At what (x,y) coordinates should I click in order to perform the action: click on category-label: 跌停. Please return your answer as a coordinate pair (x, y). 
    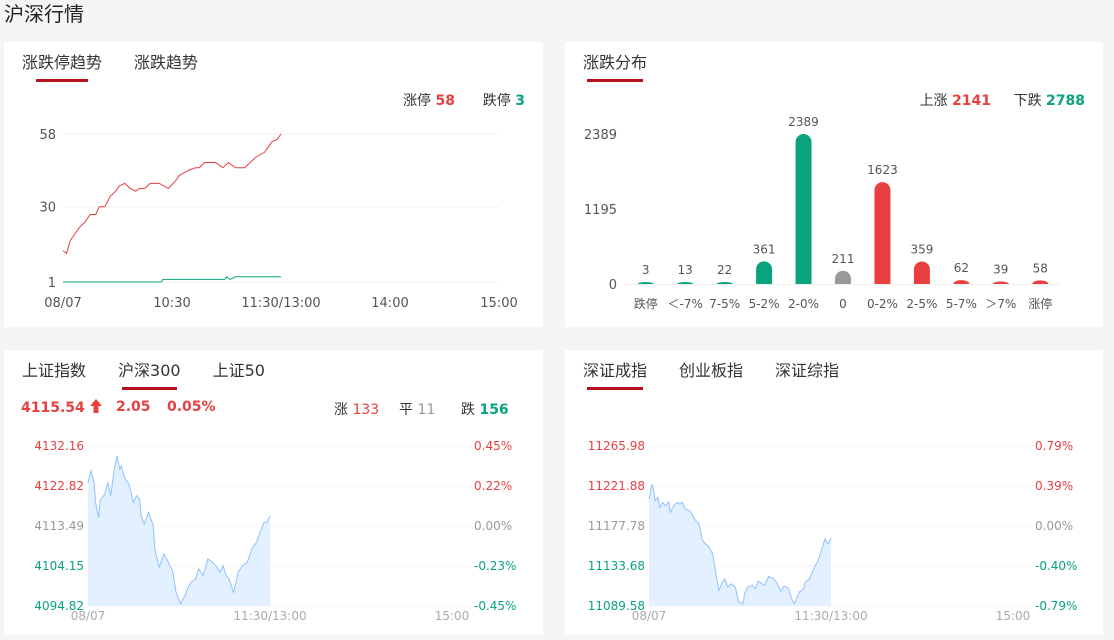
    Looking at the image, I should click on (646, 303).